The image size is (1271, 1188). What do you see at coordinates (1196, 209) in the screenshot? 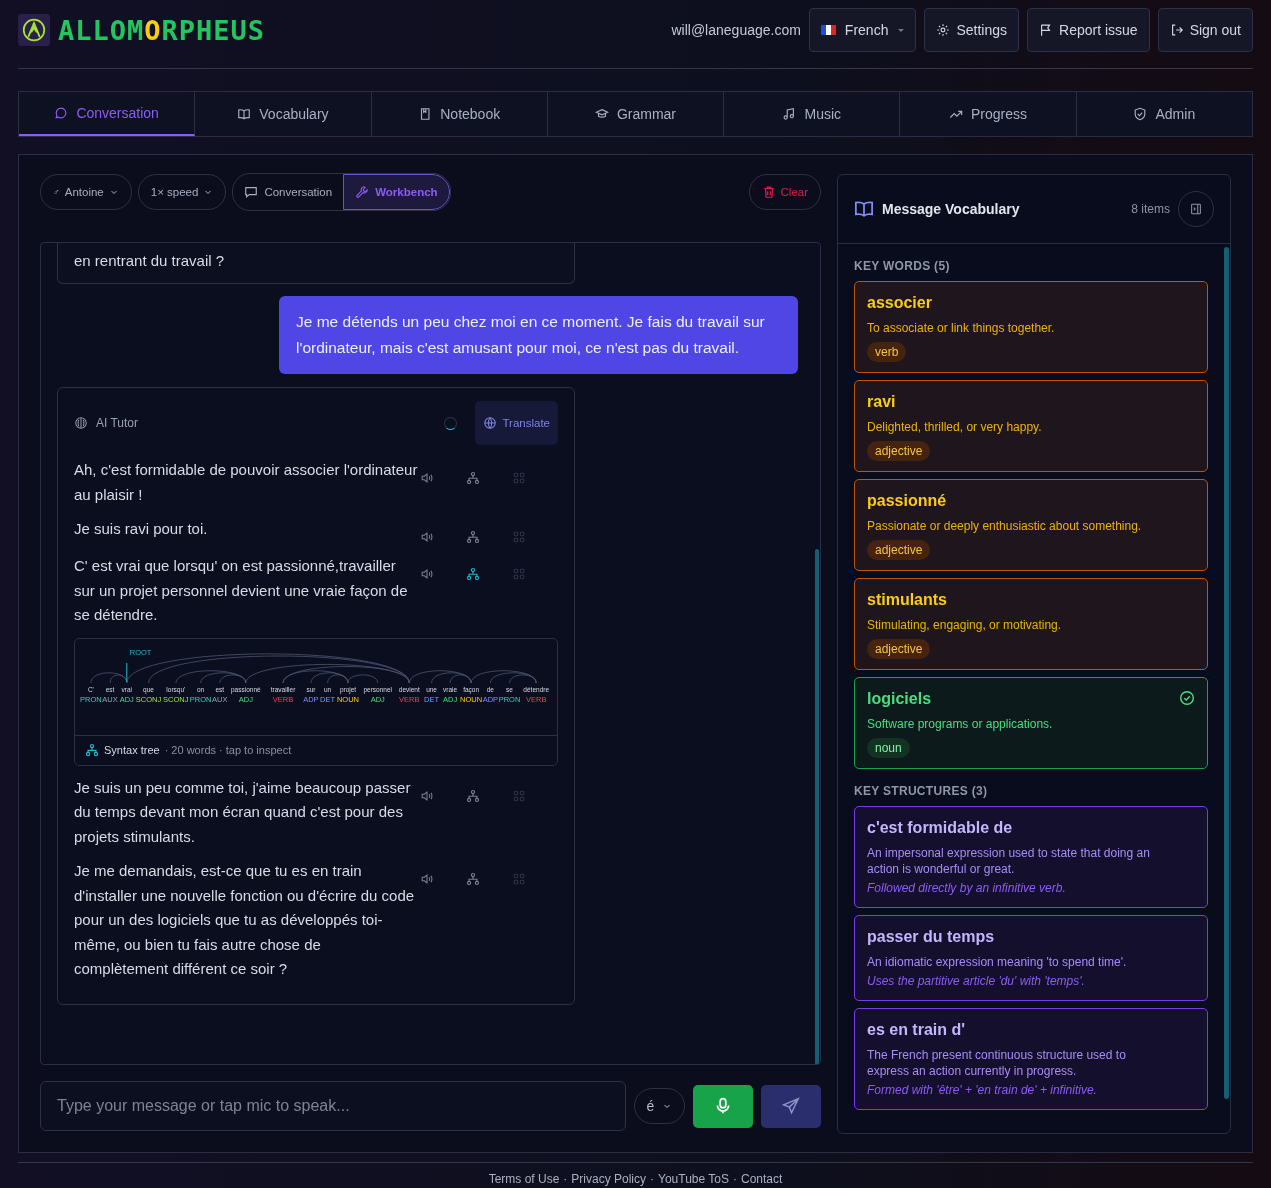
I see `sidebar-toggle-icon` at bounding box center [1196, 209].